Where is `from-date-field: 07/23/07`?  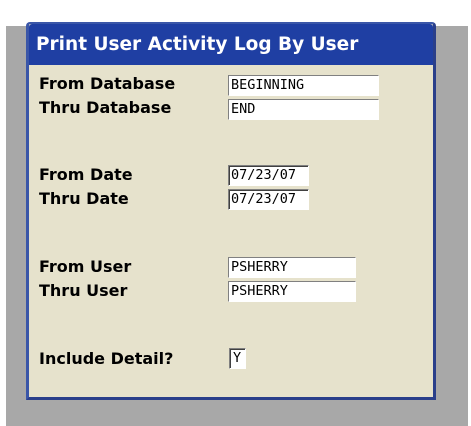
from-date-field: 07/23/07 is located at coordinates (268, 175).